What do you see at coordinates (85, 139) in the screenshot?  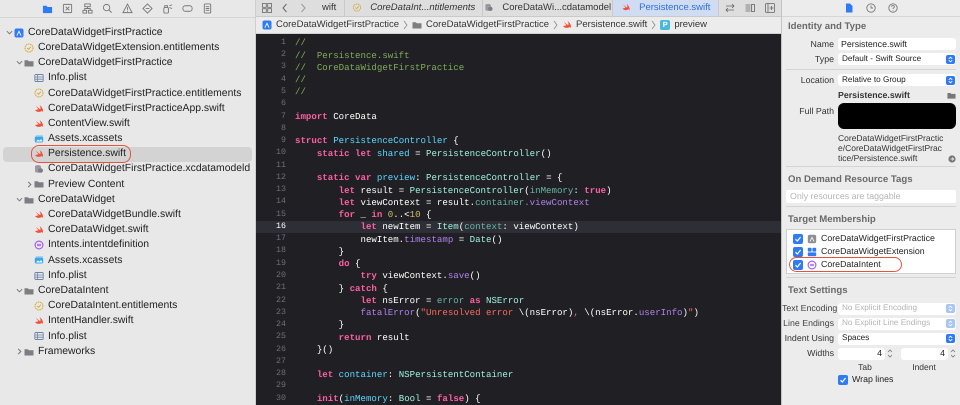 I see `file-name: Assets.xcassets` at bounding box center [85, 139].